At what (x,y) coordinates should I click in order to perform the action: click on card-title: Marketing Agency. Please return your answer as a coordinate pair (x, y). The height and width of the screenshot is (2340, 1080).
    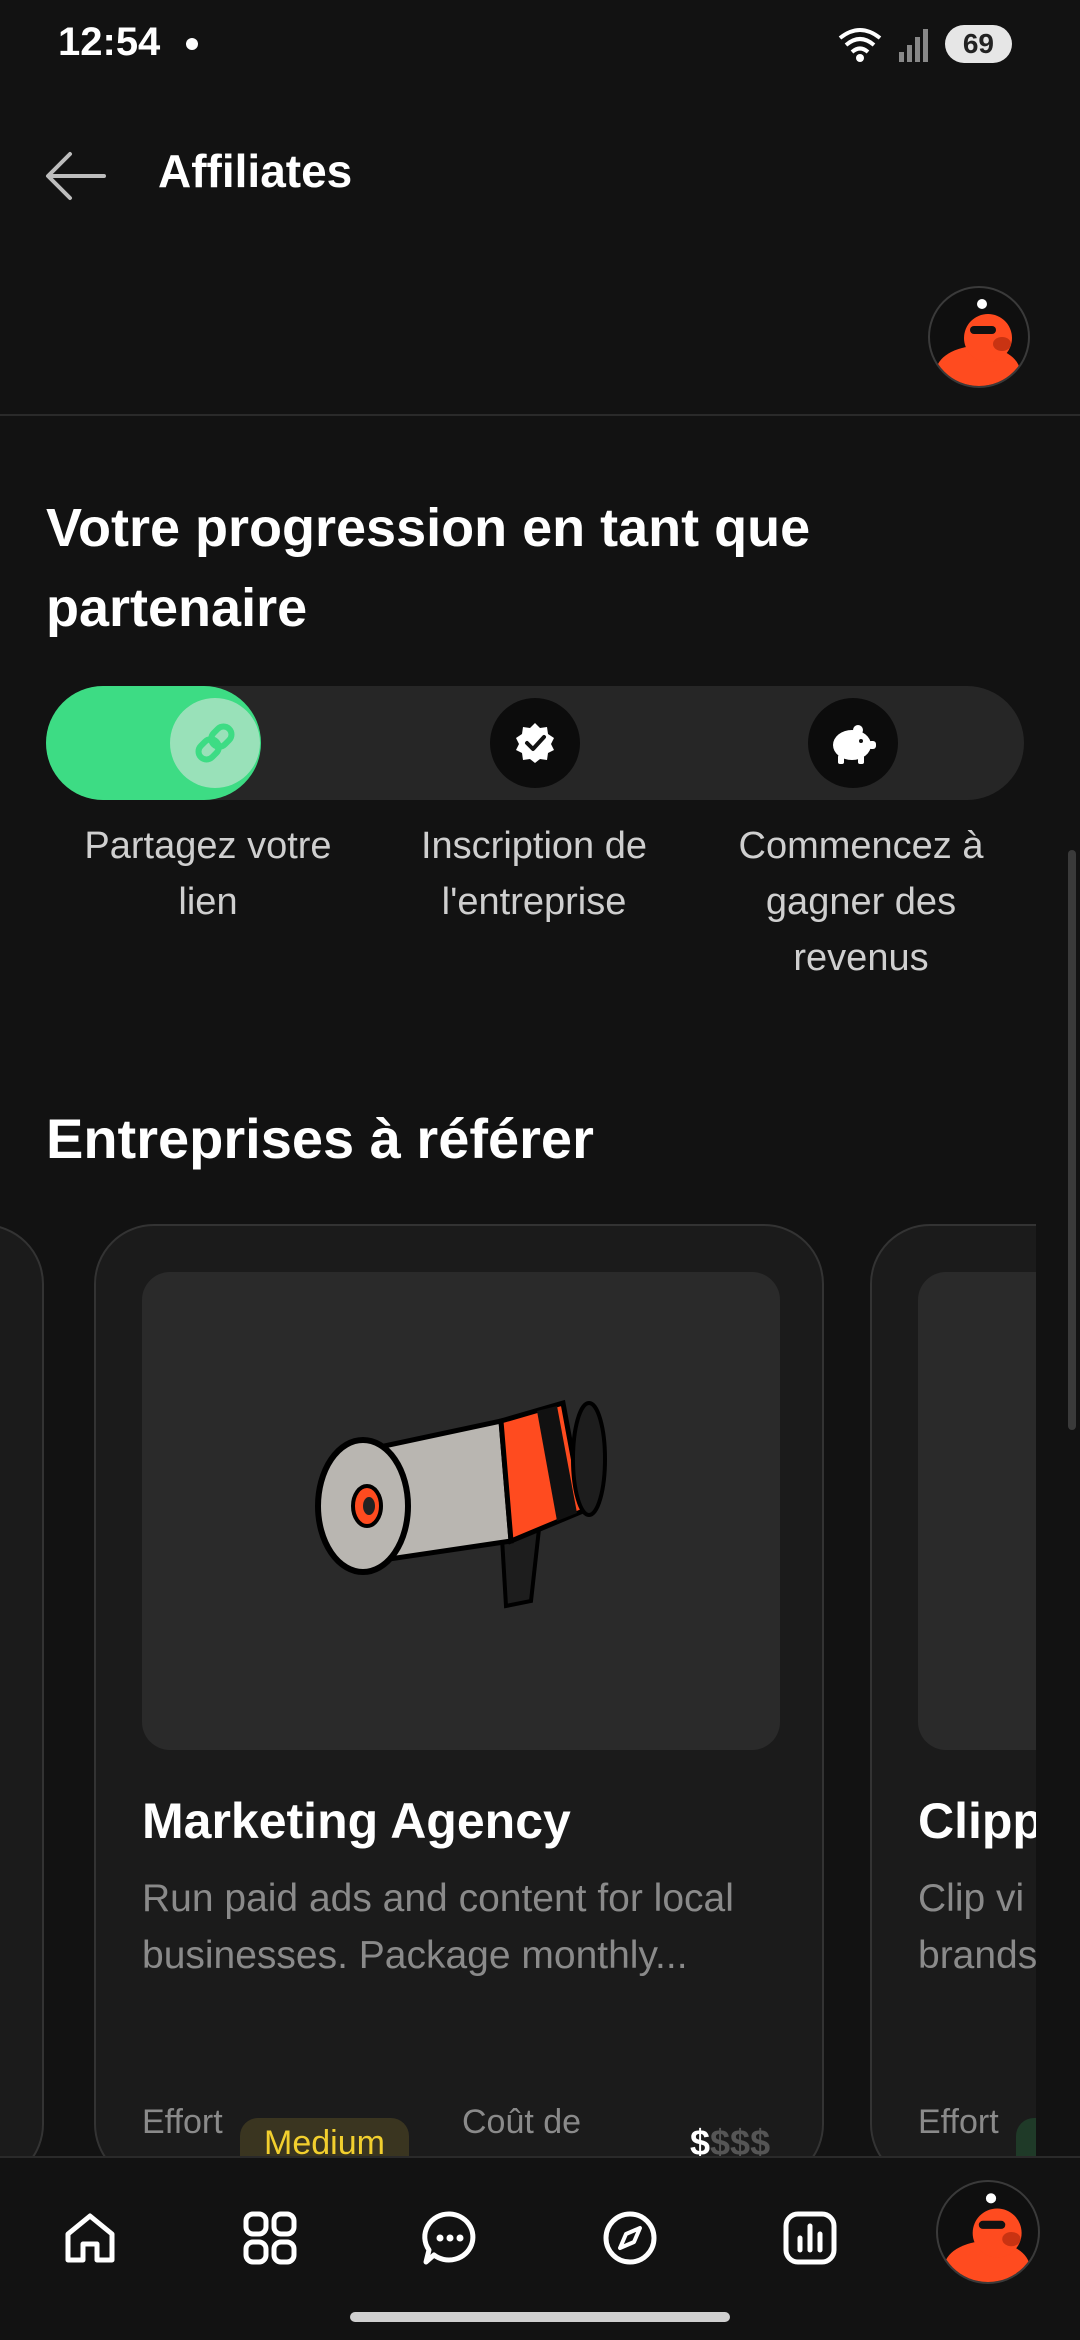
    Looking at the image, I should click on (356, 1821).